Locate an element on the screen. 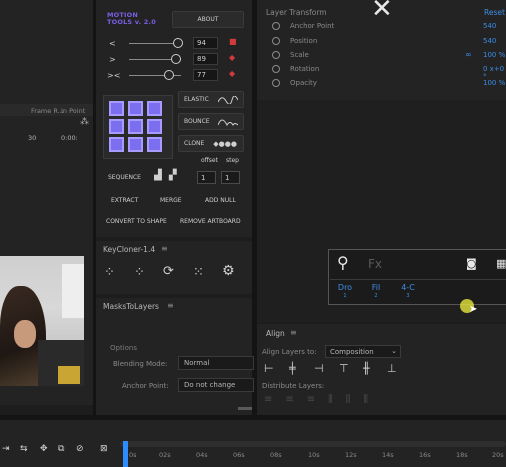 Image resolution: width=506 pixels, height=467 pixels. extract-button: EXTRACT is located at coordinates (124, 200).